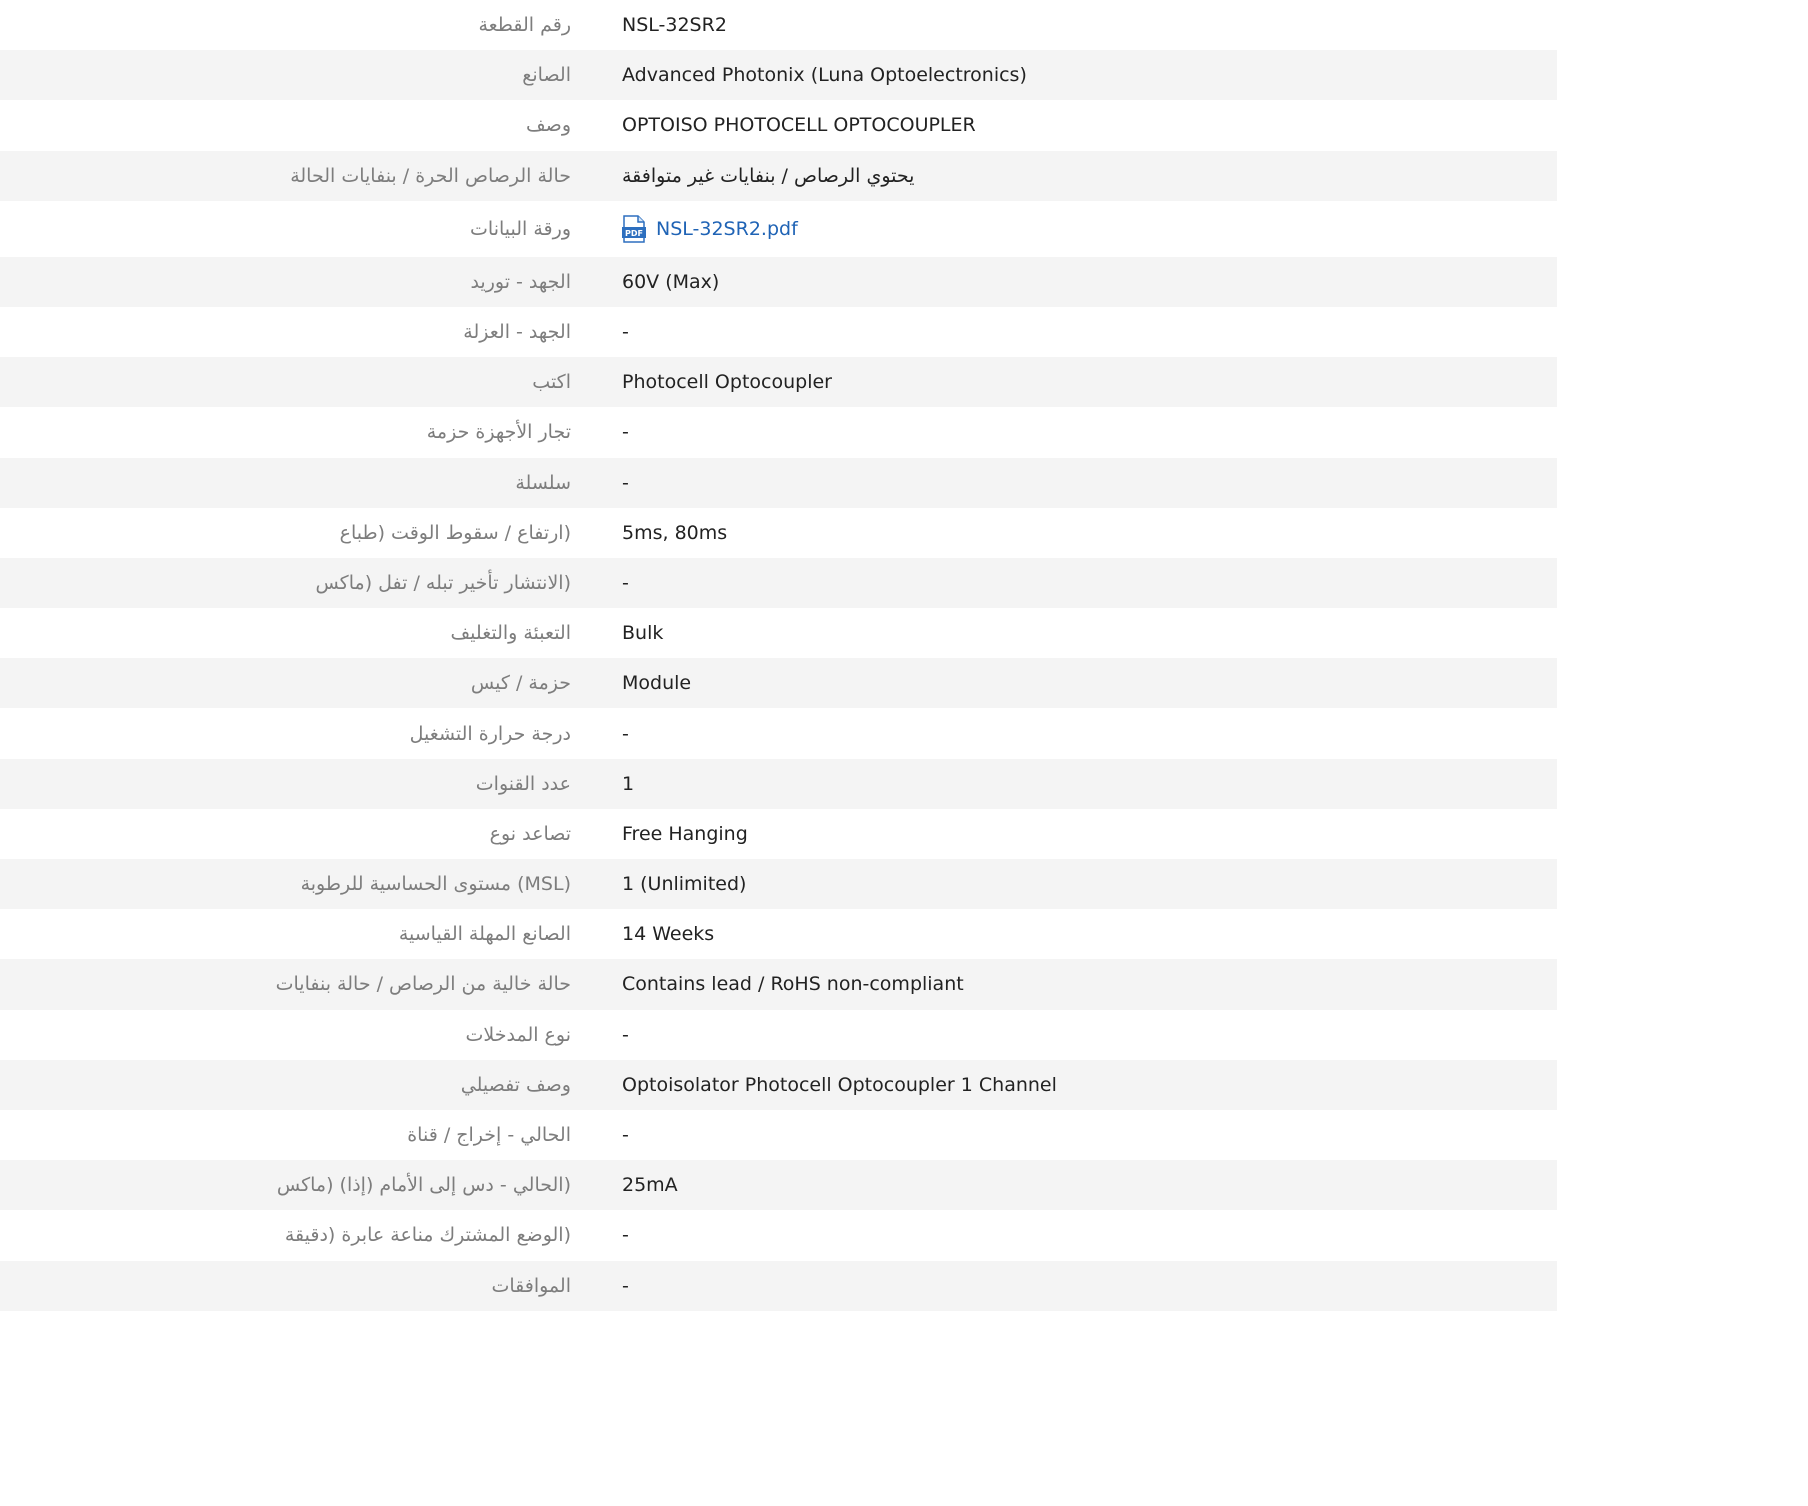  I want to click on spec-row-type: اكتب Photocell Optocoupler, so click(778, 382).